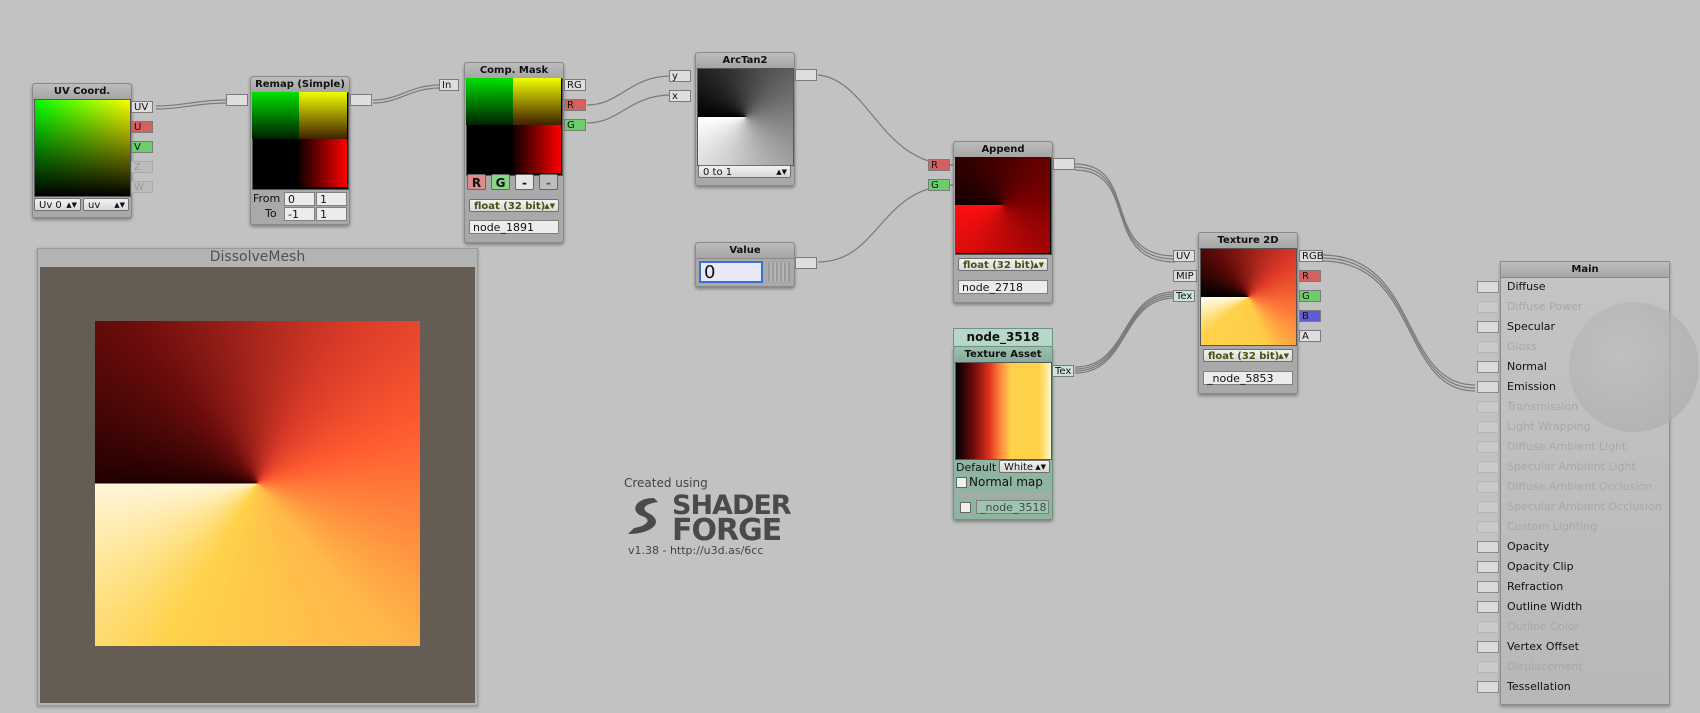 This screenshot has height=713, width=1700. I want to click on remap-from-b: 1, so click(331, 199).